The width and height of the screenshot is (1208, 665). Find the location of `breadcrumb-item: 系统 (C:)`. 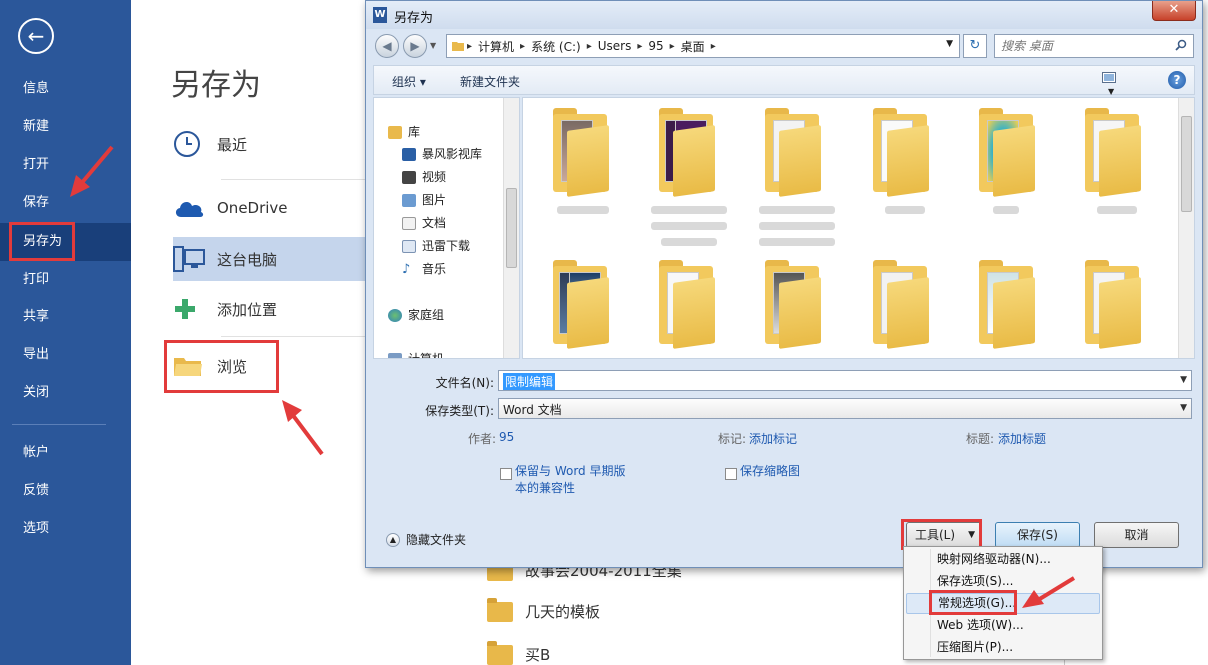

breadcrumb-item: 系统 (C:) is located at coordinates (556, 46).